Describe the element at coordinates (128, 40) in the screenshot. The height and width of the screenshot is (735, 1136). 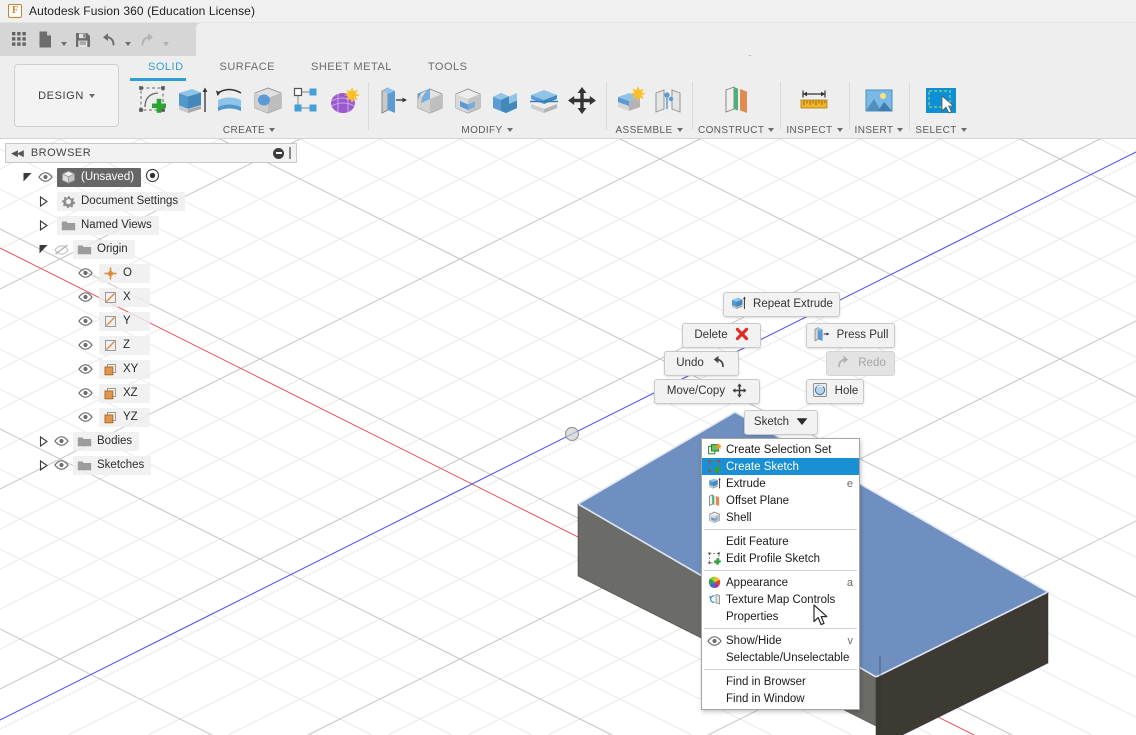
I see `undo-dropdown` at that location.